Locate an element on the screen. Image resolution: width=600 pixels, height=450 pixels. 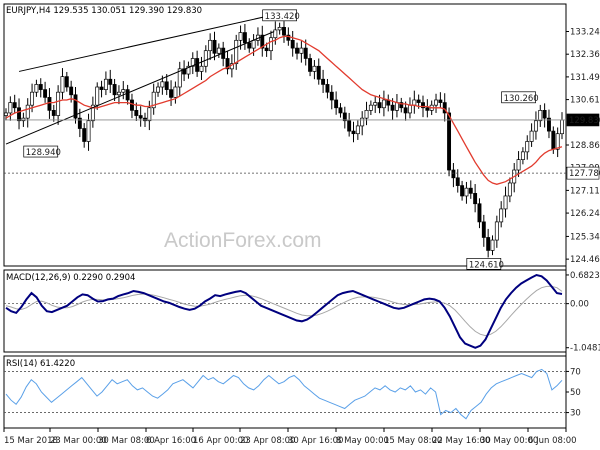
annotation-label: 124.610 is located at coordinates (486, 265).